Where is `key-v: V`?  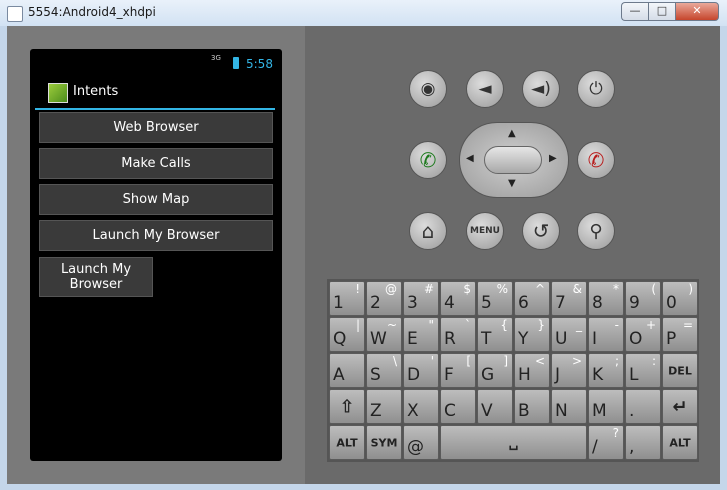
key-v: V is located at coordinates (495, 406).